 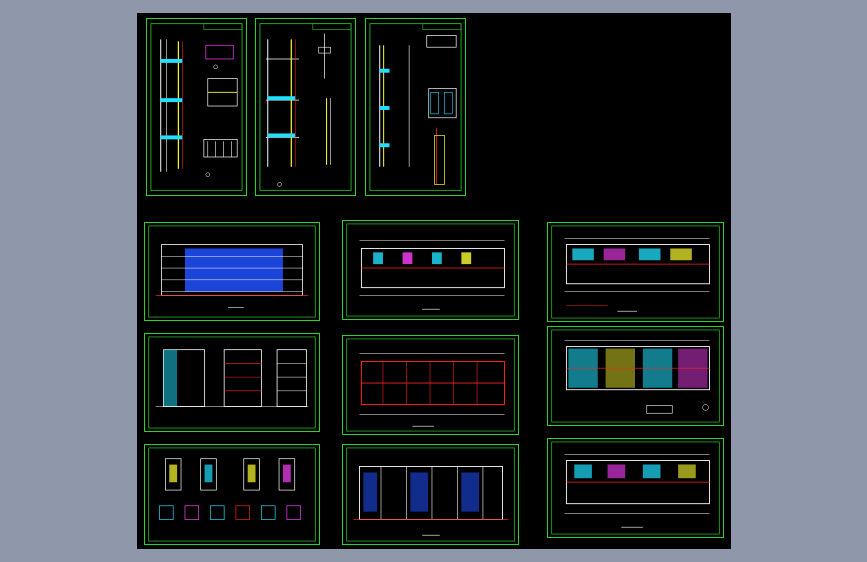 I want to click on section-drawing, so click(x=232, y=382).